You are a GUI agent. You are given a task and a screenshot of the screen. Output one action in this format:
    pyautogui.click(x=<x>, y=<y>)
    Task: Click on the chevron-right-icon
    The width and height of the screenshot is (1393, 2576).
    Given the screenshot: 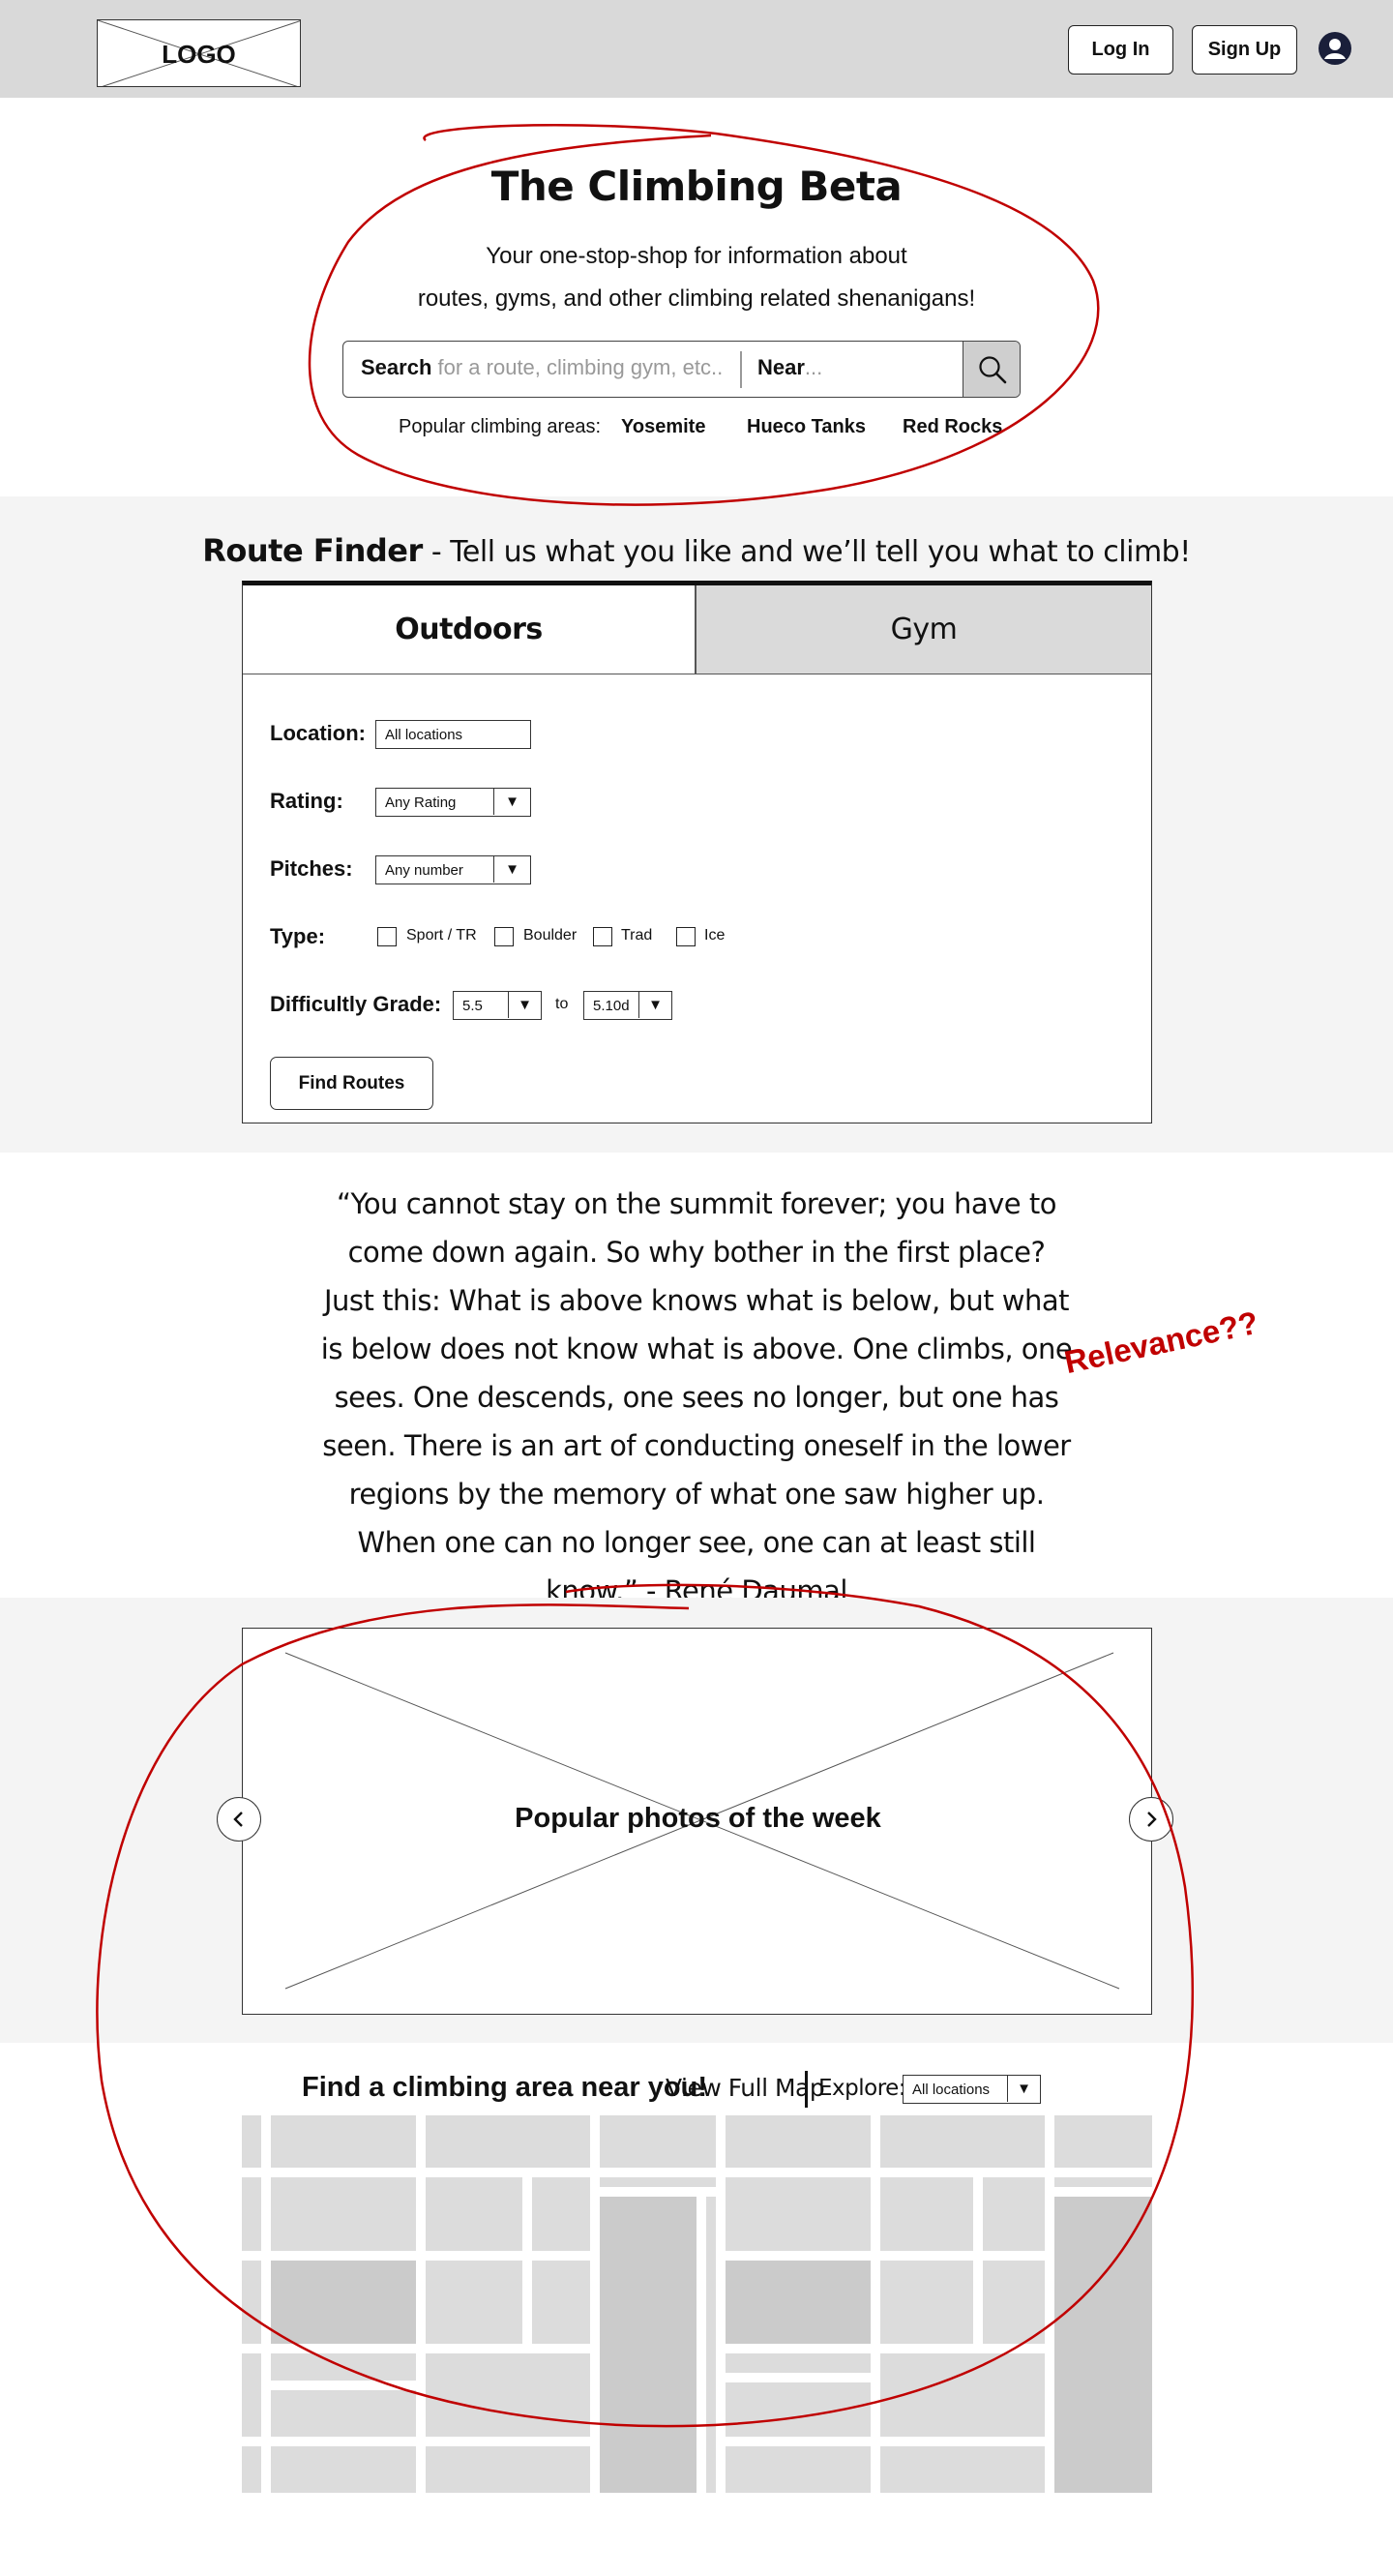 What is the action you would take?
    pyautogui.click(x=1152, y=1819)
    